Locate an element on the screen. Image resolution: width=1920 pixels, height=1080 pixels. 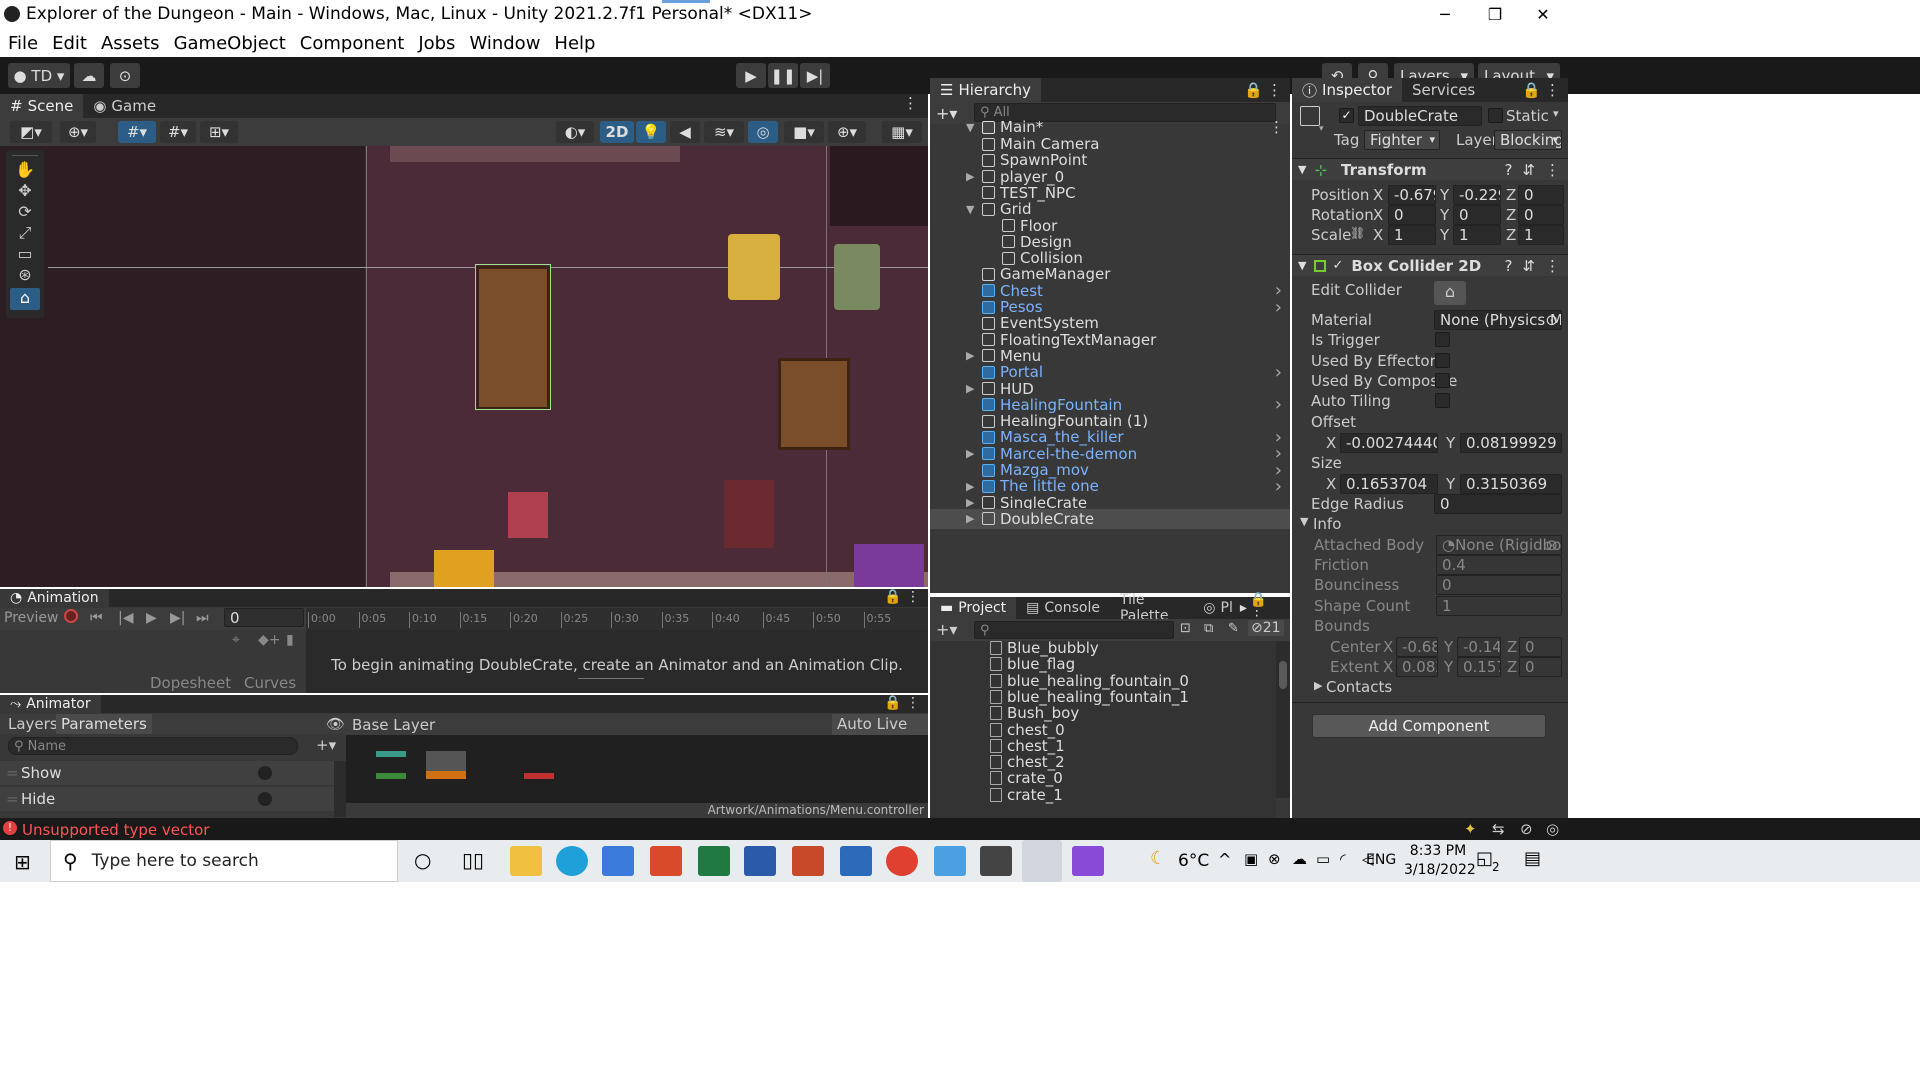
static-checkbox is located at coordinates (1495, 115).